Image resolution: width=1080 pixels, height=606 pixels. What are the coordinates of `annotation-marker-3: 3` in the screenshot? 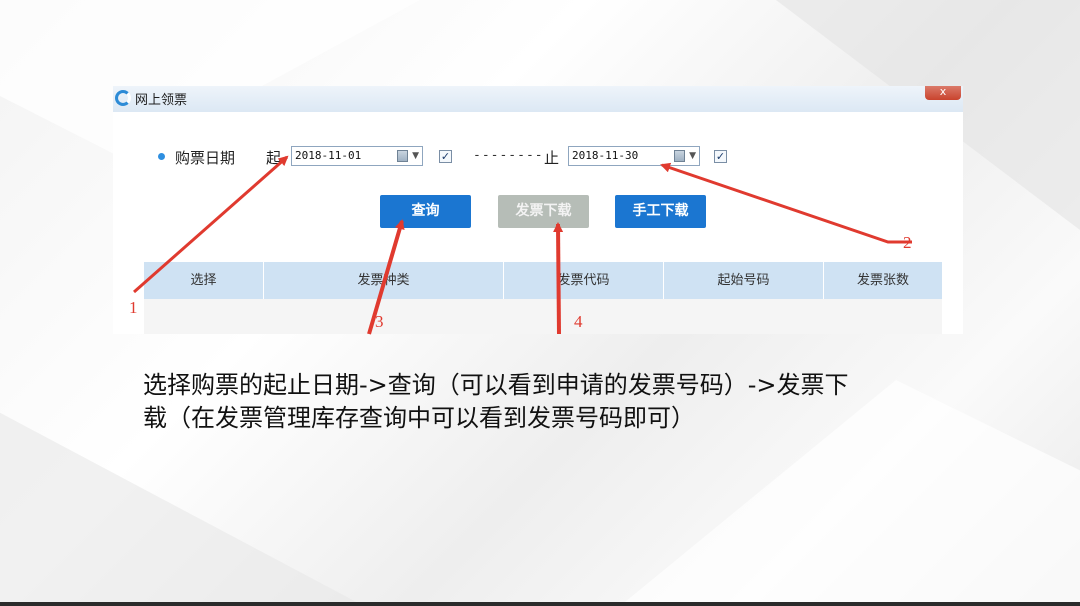 It's located at (379, 321).